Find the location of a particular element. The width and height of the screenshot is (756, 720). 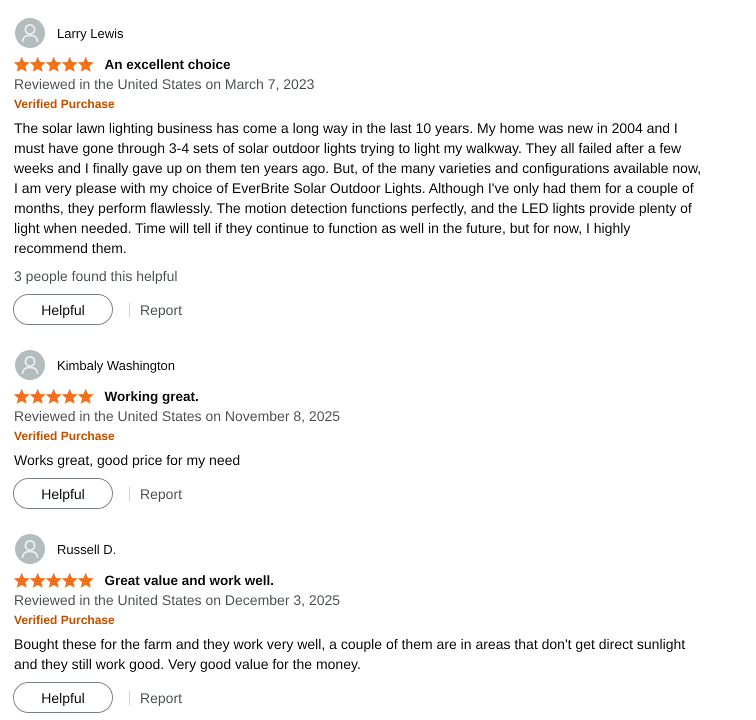

reviewer-name: Russell D. is located at coordinates (86, 549).